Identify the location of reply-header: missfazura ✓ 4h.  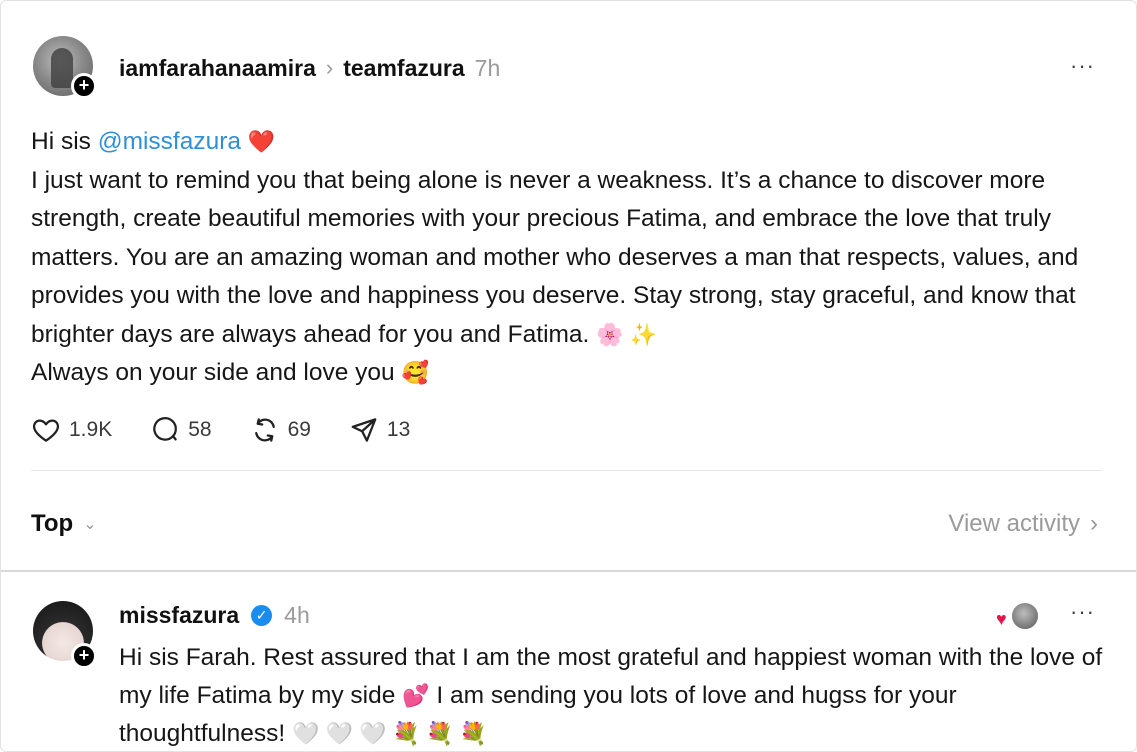
(214, 615).